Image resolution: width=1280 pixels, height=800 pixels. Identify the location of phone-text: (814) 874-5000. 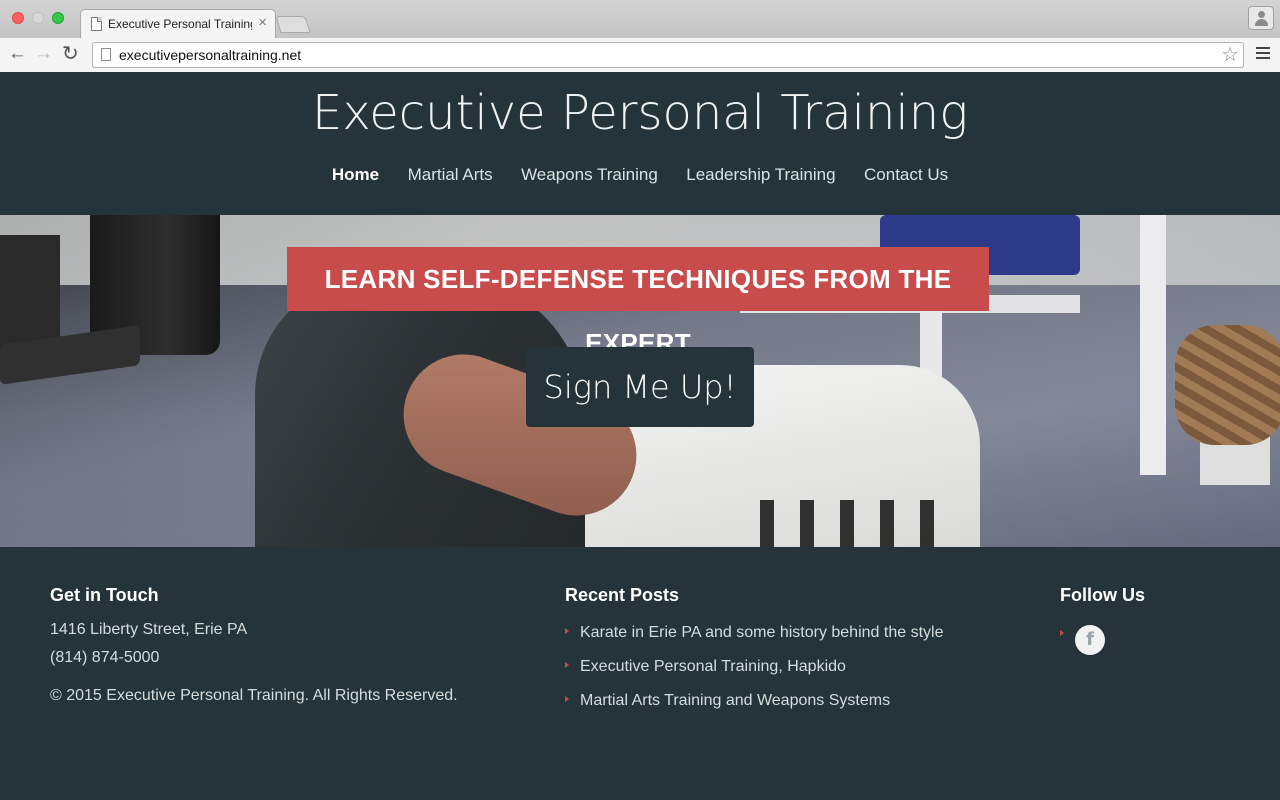
(105, 657).